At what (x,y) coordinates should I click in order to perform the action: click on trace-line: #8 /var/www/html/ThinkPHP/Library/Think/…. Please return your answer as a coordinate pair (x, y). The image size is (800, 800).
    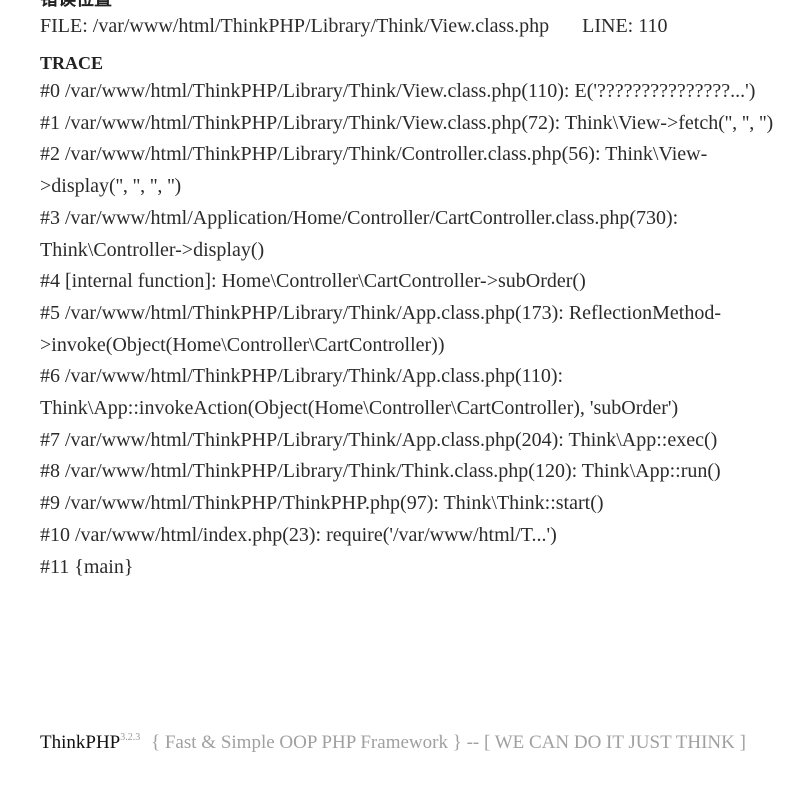
    Looking at the image, I should click on (380, 471).